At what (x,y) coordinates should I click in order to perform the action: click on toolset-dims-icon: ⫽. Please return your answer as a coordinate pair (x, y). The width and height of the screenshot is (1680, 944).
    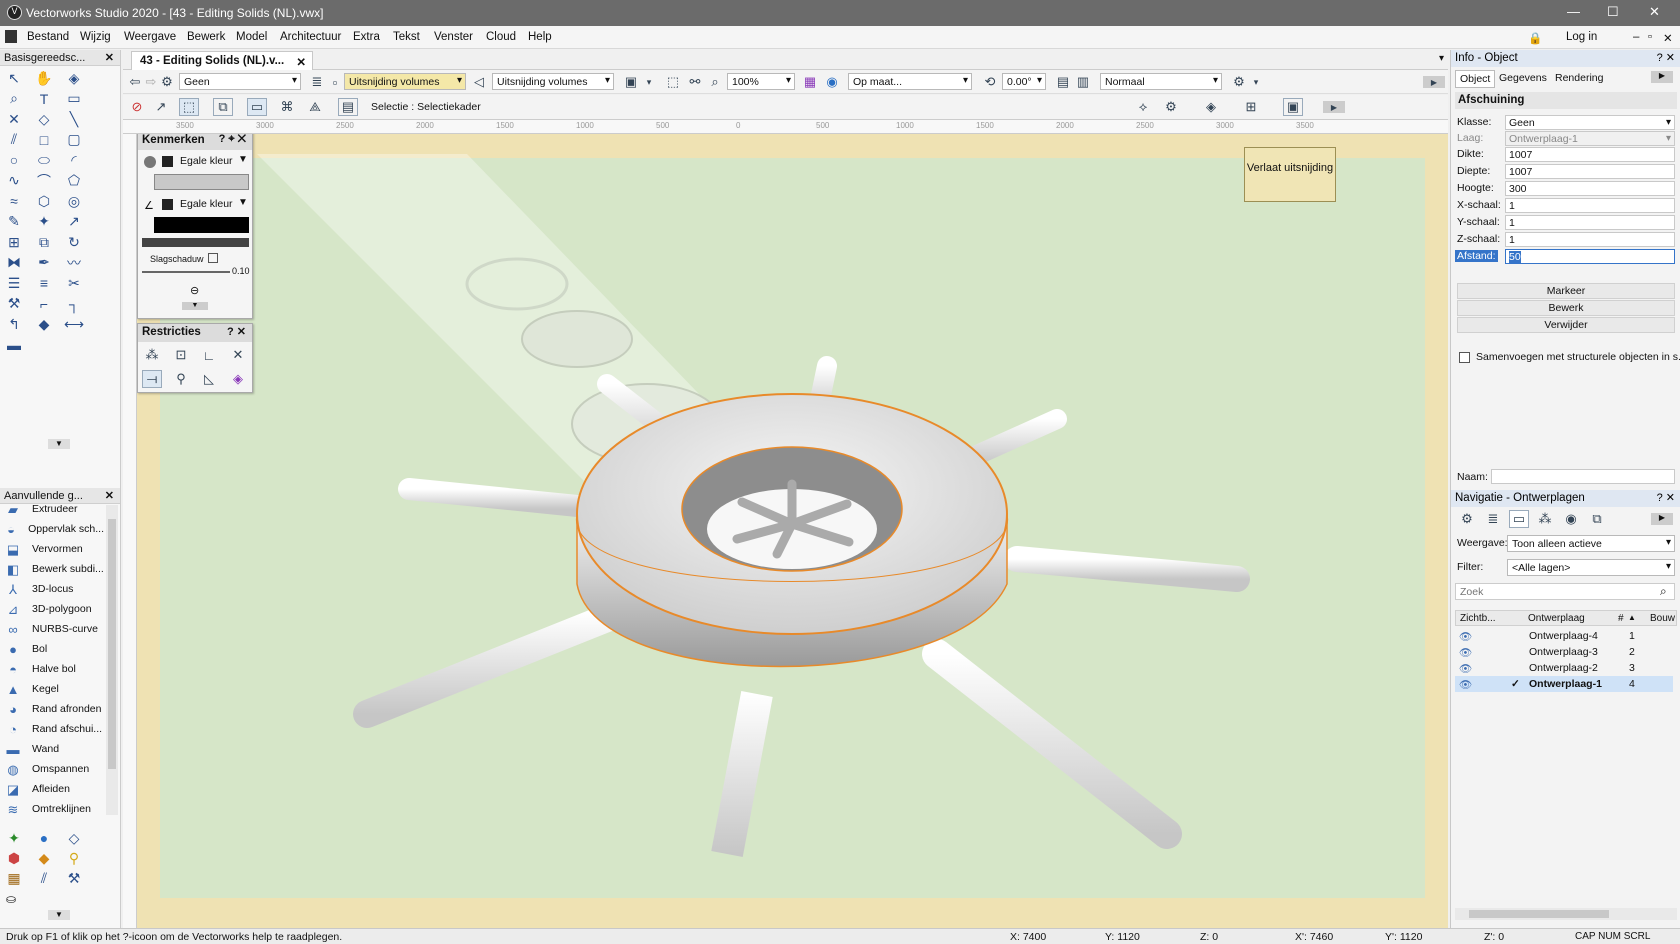
    Looking at the image, I should click on (44, 878).